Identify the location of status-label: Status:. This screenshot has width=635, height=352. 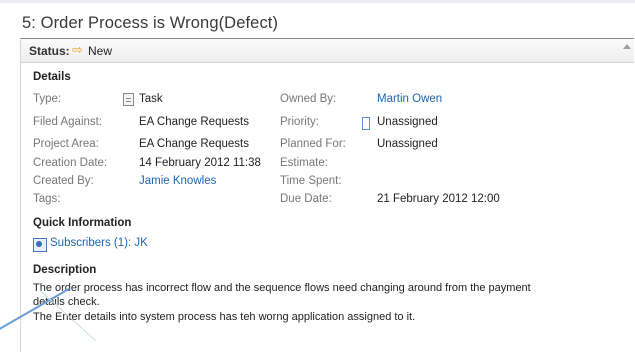
(49, 51).